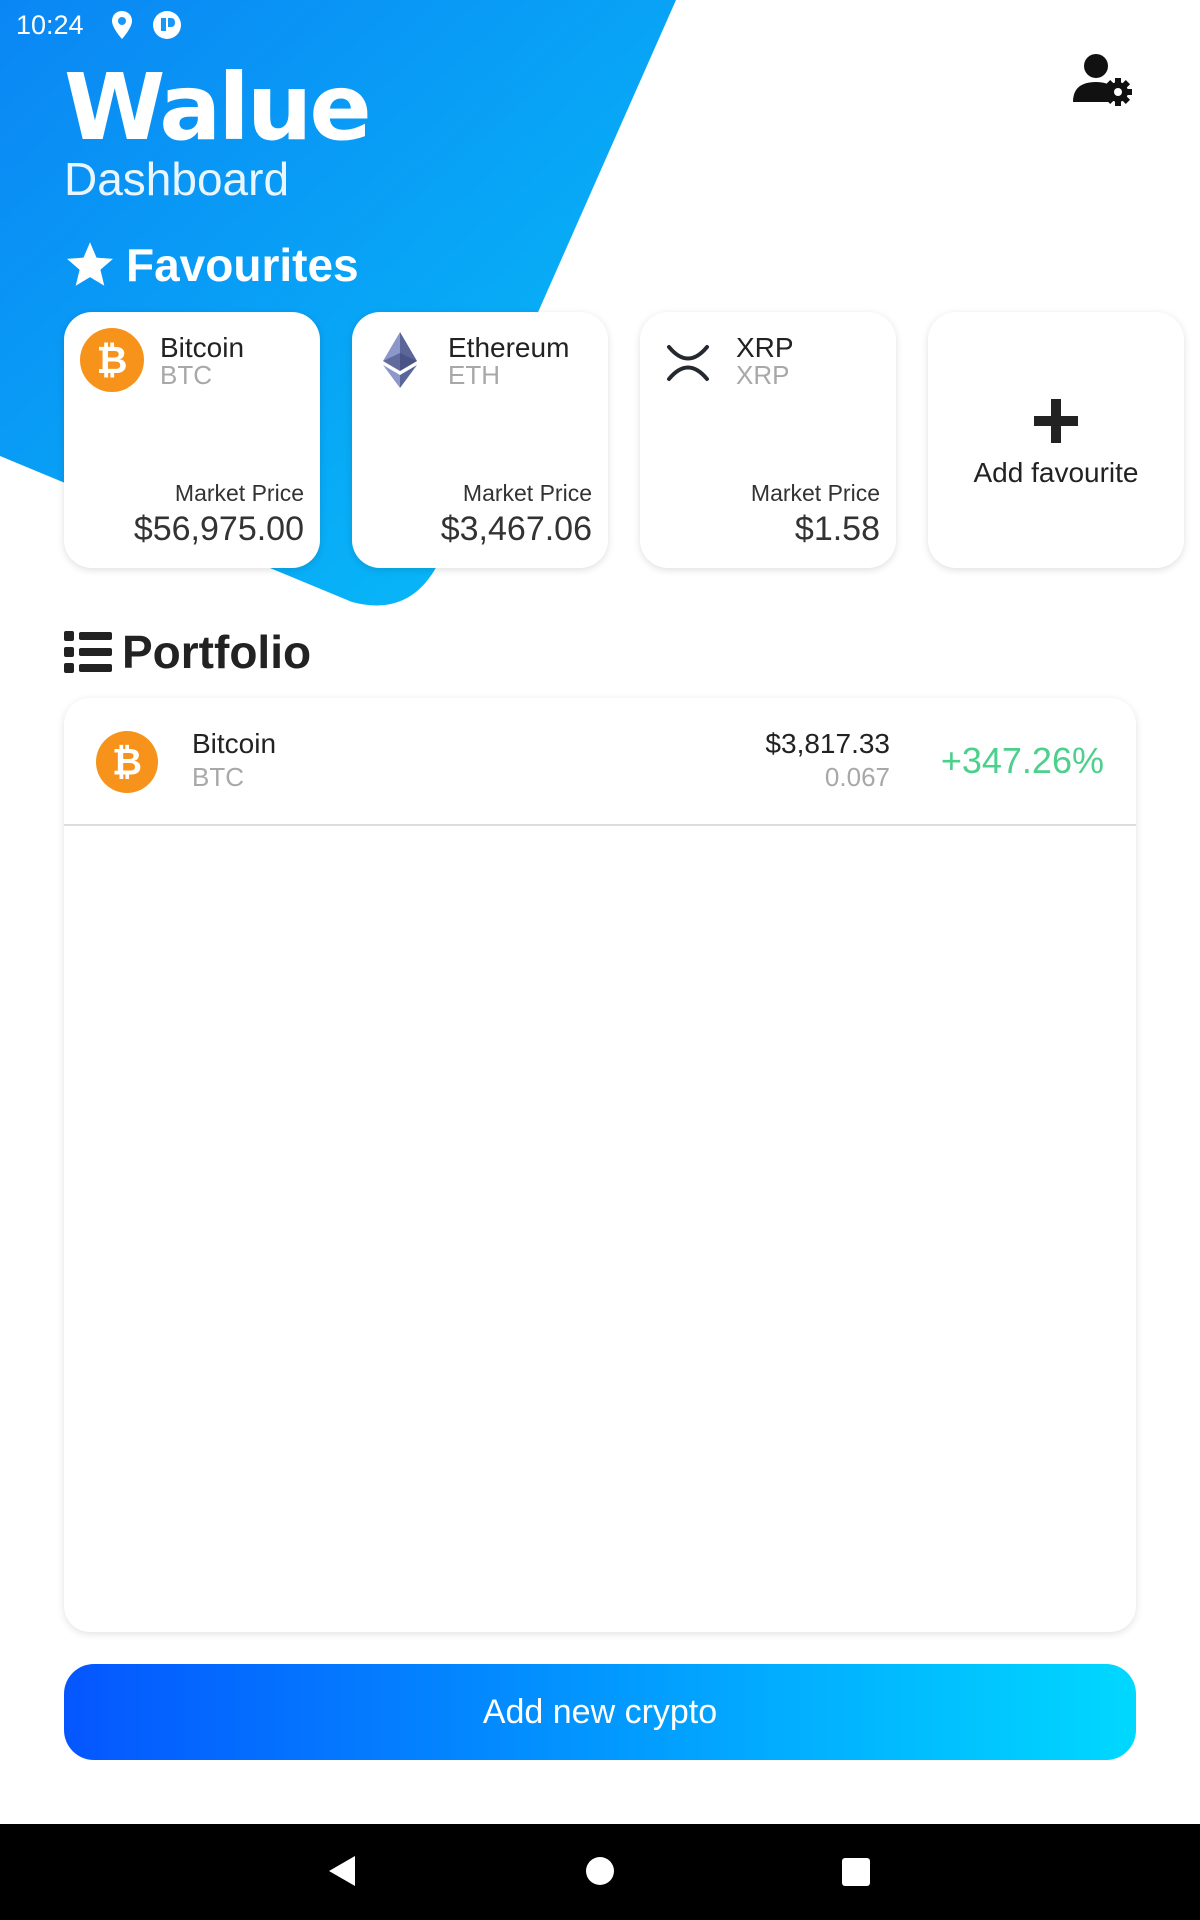  I want to click on list-icon, so click(88, 652).